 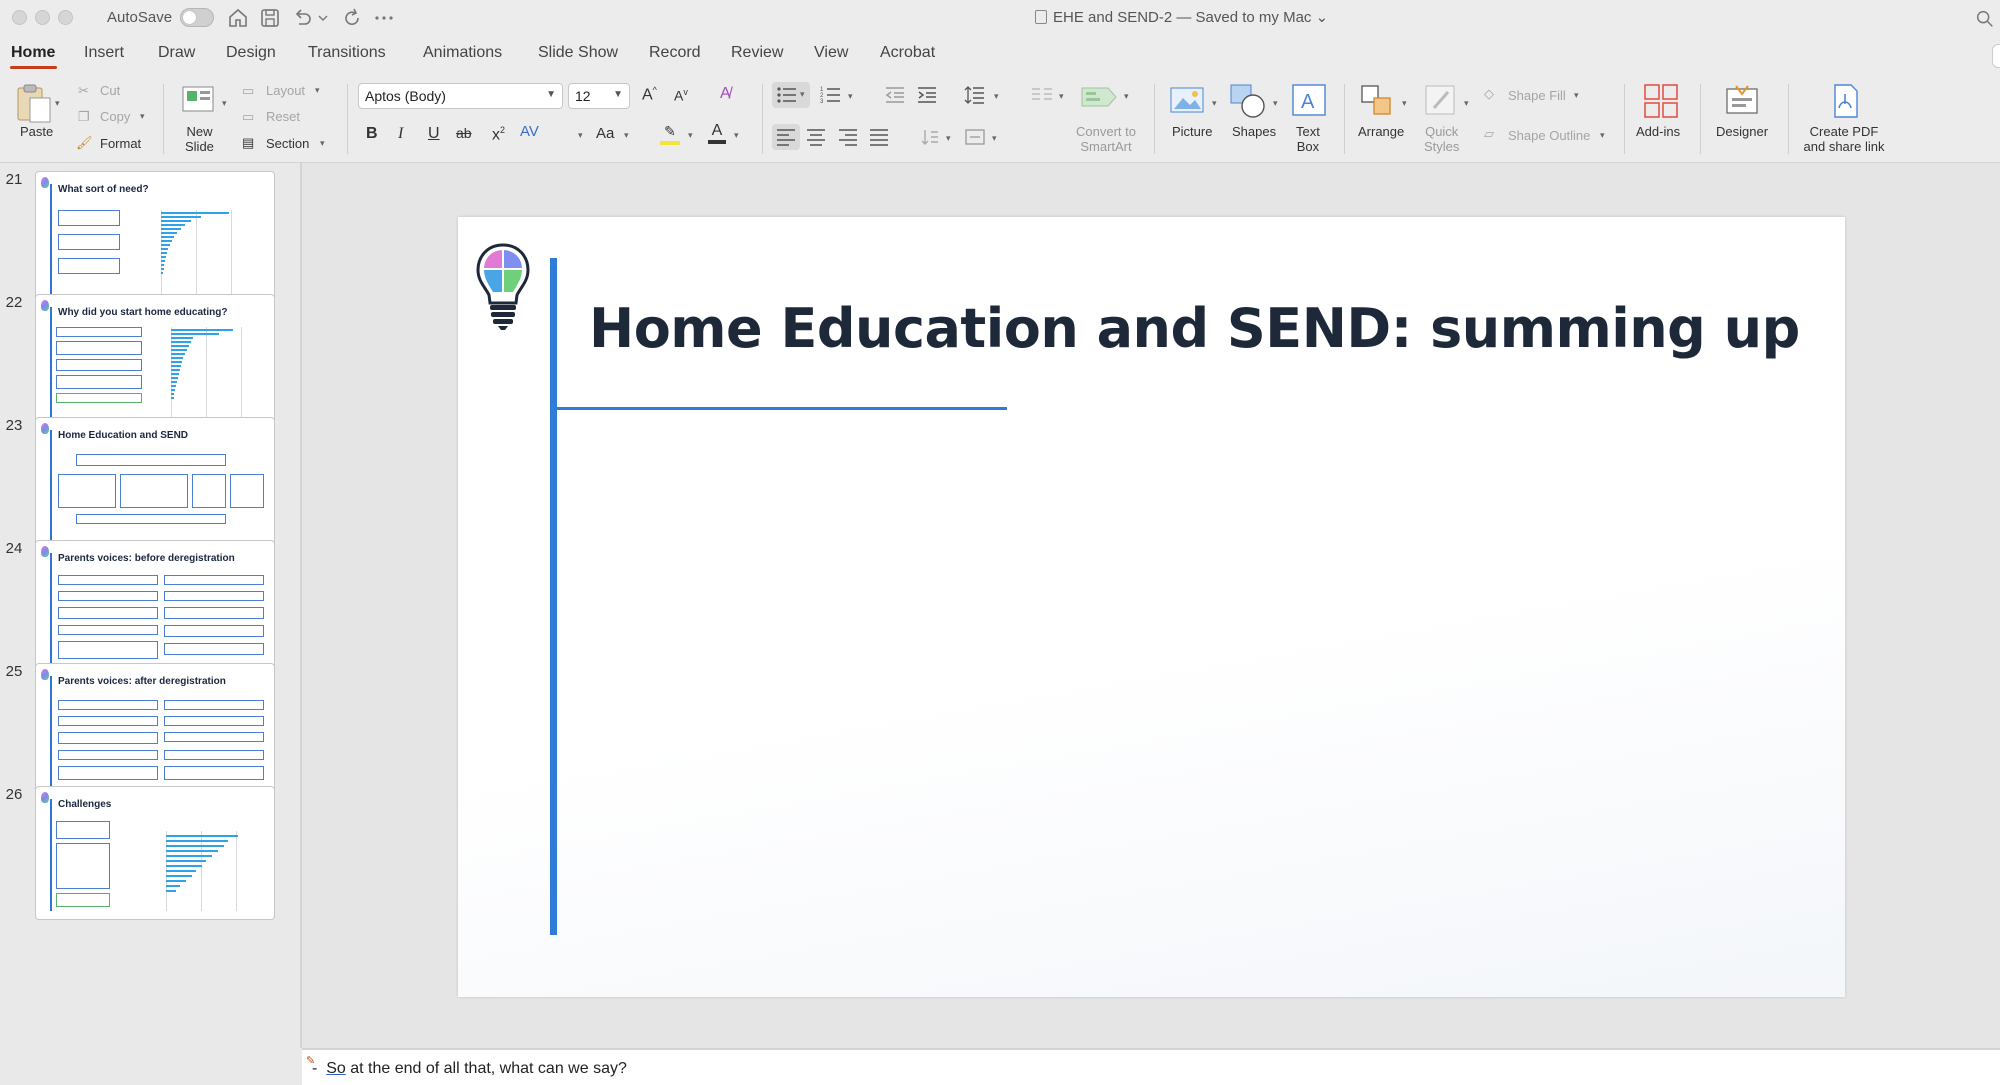 I want to click on new-slide-icon, so click(x=198, y=100).